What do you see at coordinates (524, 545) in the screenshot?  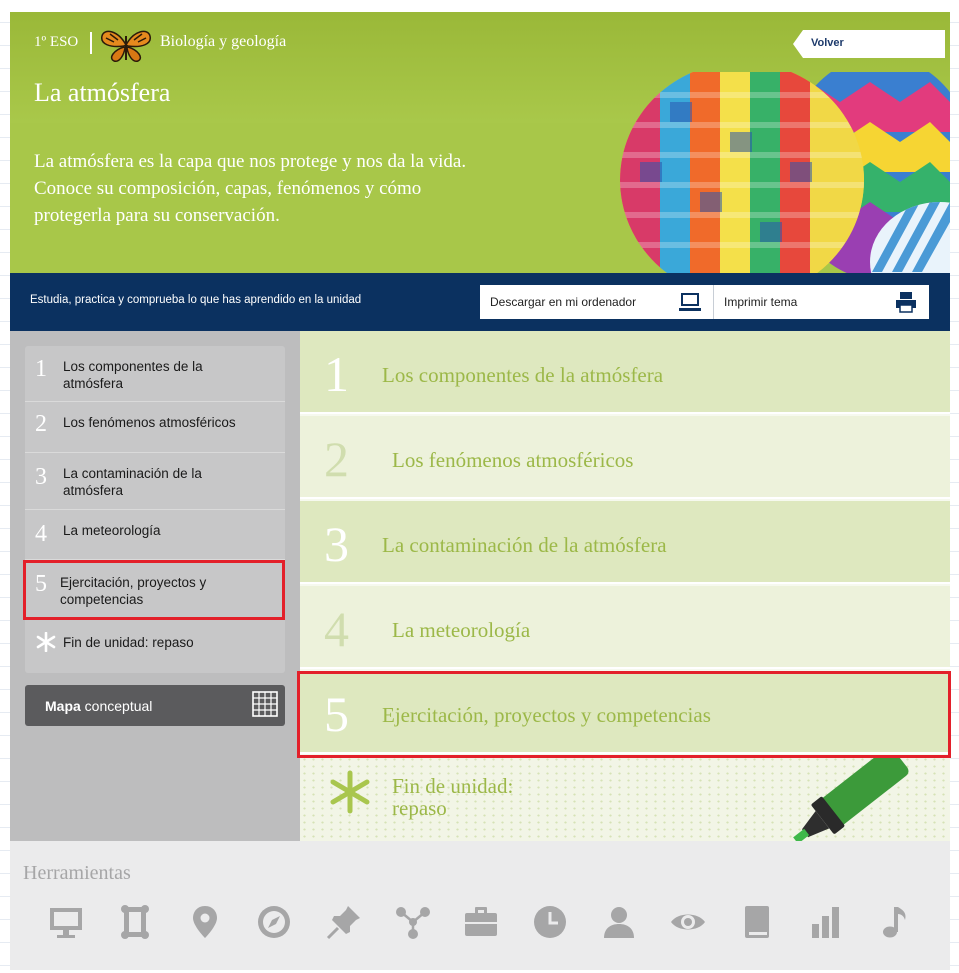 I see `chapter-title: La contaminación de la atmósfera` at bounding box center [524, 545].